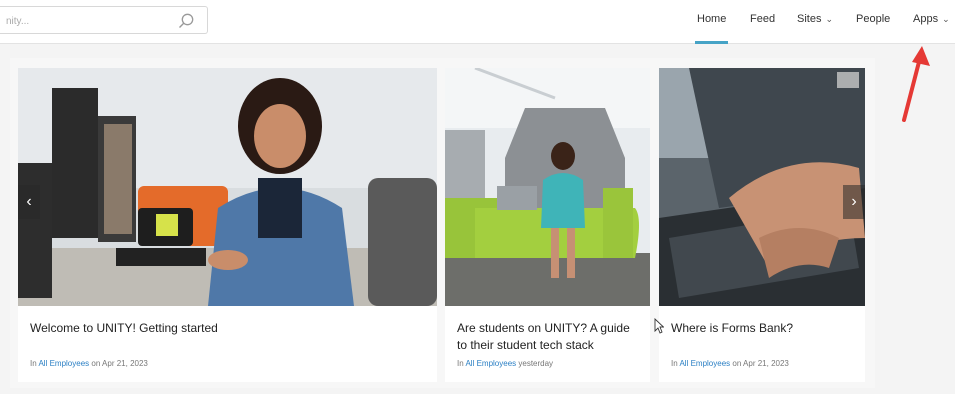 The width and height of the screenshot is (955, 394). What do you see at coordinates (86, 21) in the screenshot?
I see `search-input` at bounding box center [86, 21].